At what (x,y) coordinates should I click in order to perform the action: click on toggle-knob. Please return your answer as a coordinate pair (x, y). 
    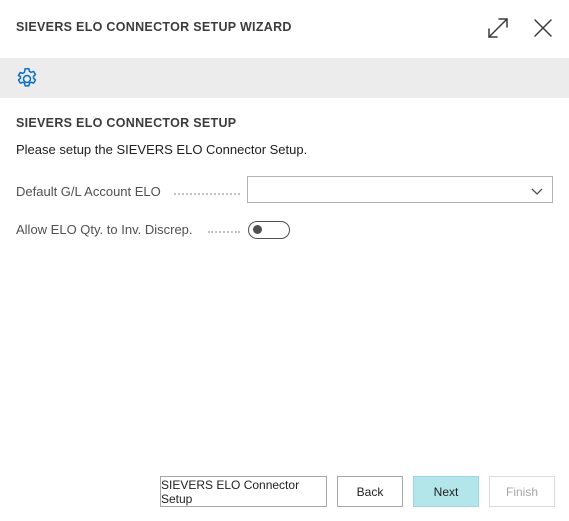
    Looking at the image, I should click on (257, 229).